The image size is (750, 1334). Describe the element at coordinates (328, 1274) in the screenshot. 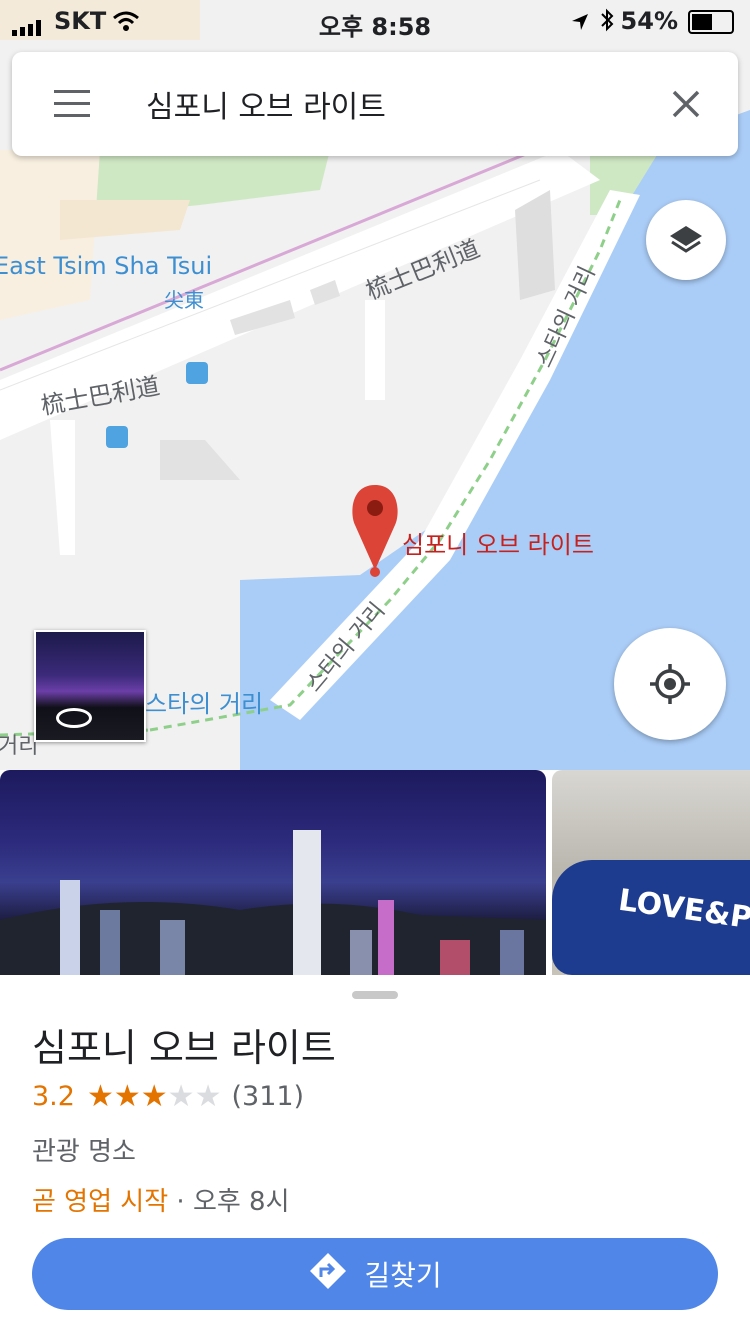

I see `directions-icon` at that location.